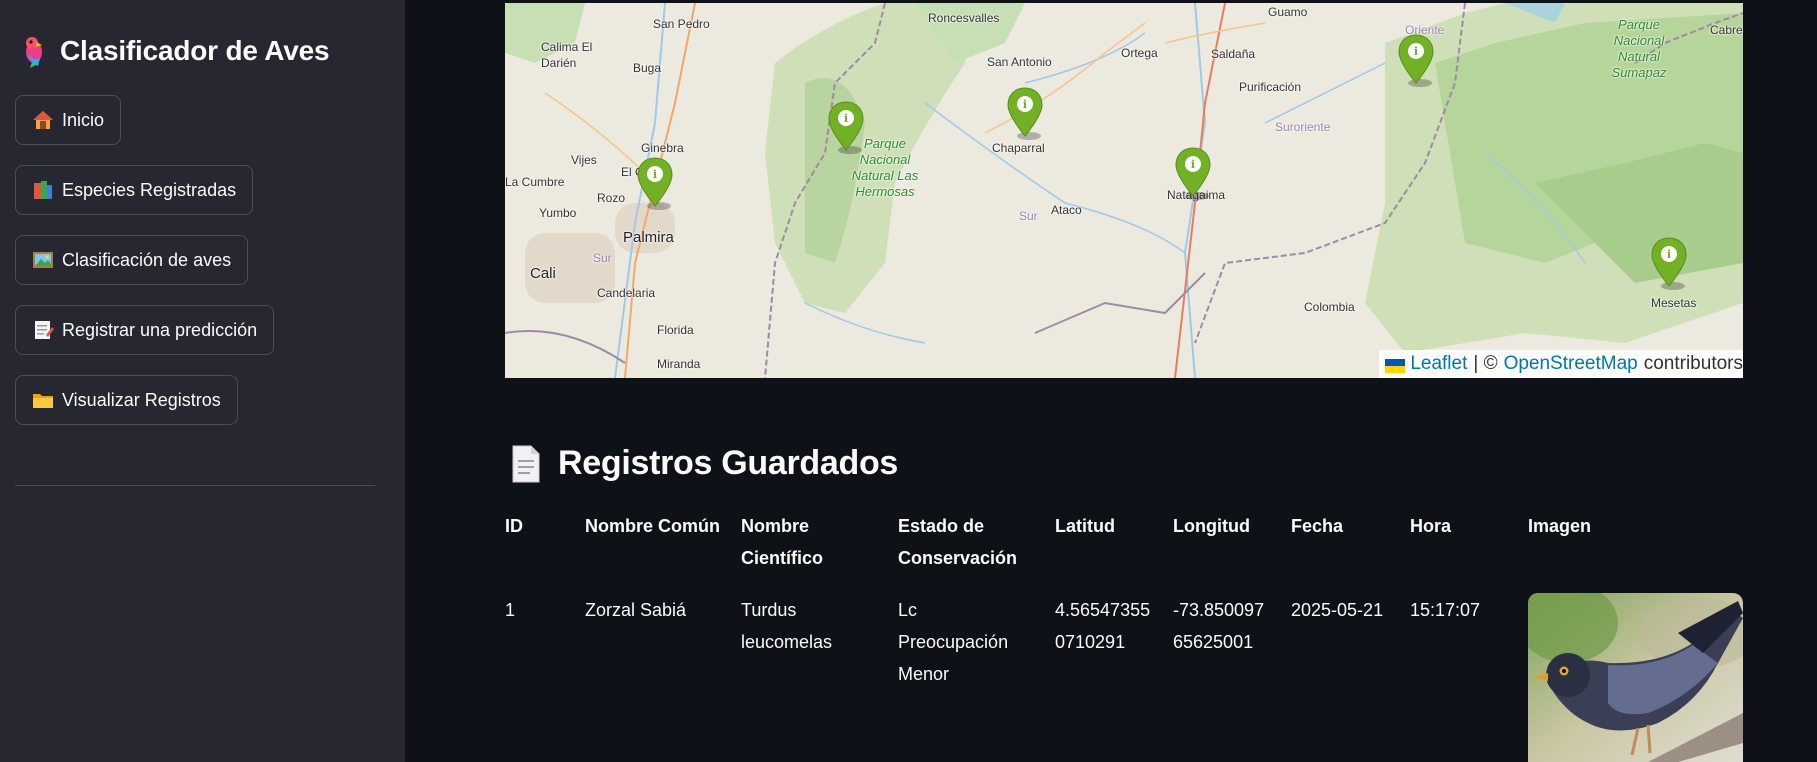  Describe the element at coordinates (681, 24) in the screenshot. I see `map-place: San Pedro` at that location.